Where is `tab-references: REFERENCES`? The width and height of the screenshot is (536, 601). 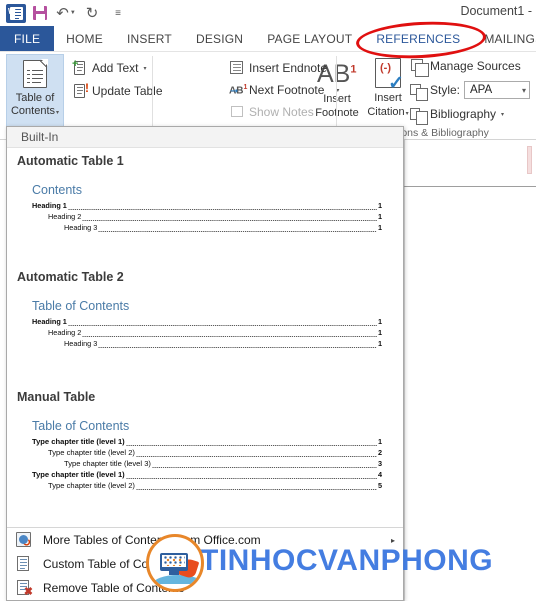 tab-references: REFERENCES is located at coordinates (418, 38).